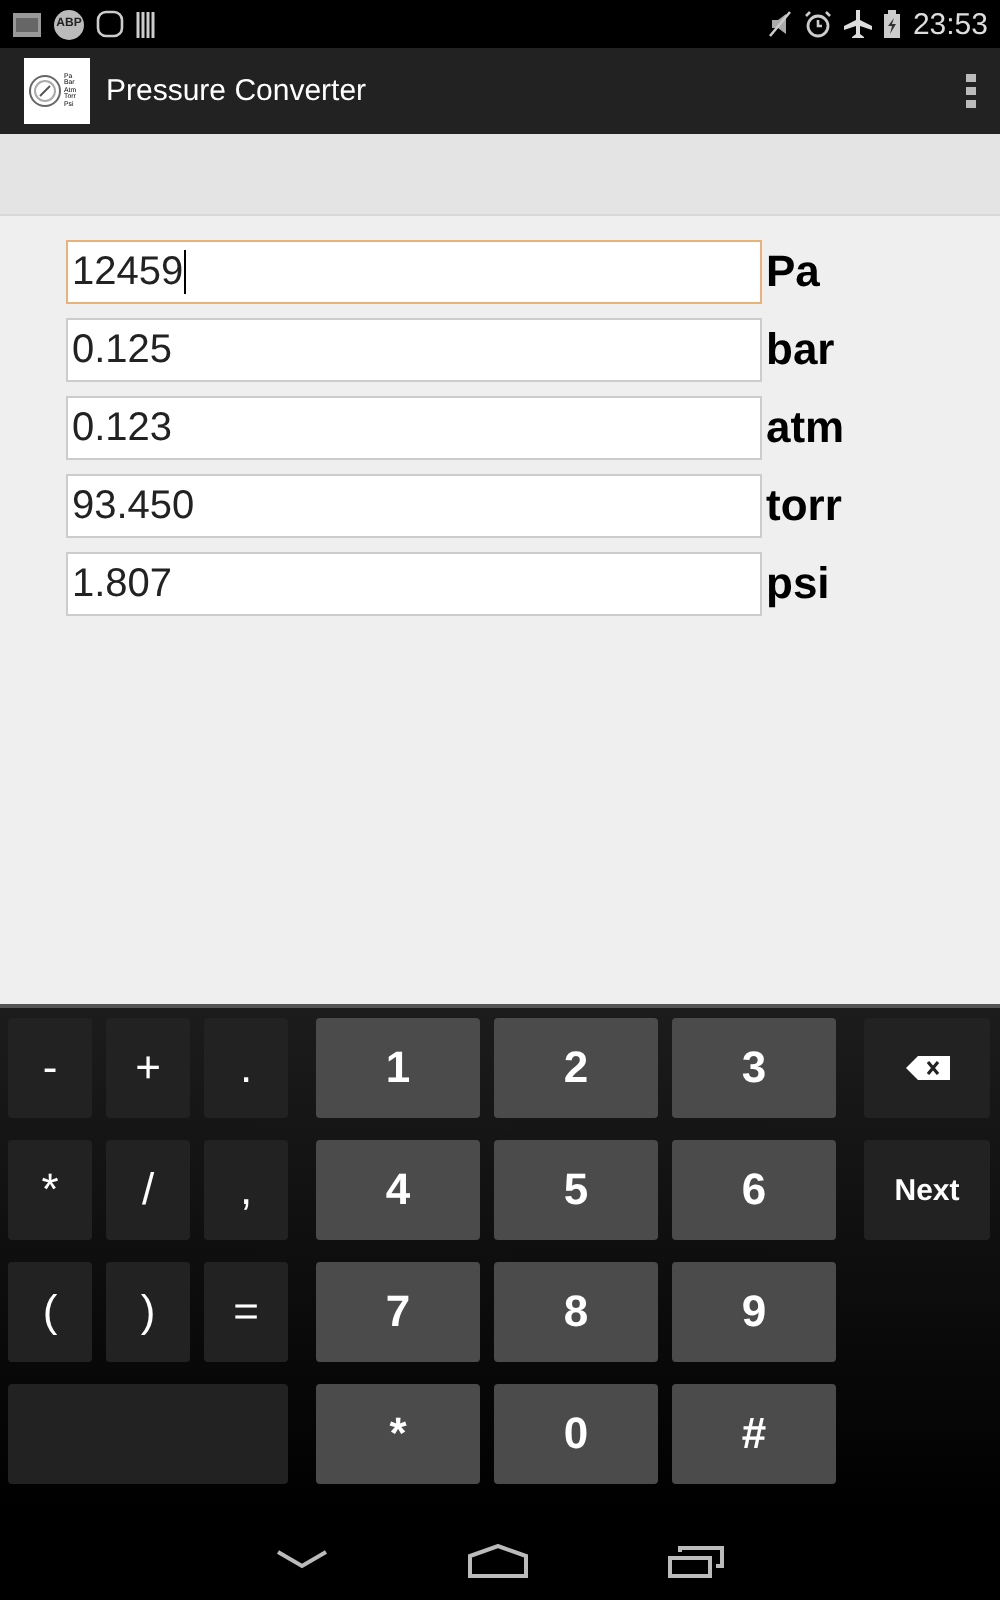 This screenshot has height=1600, width=1000. Describe the element at coordinates (398, 1068) in the screenshot. I see `keyboard-key: 1` at that location.